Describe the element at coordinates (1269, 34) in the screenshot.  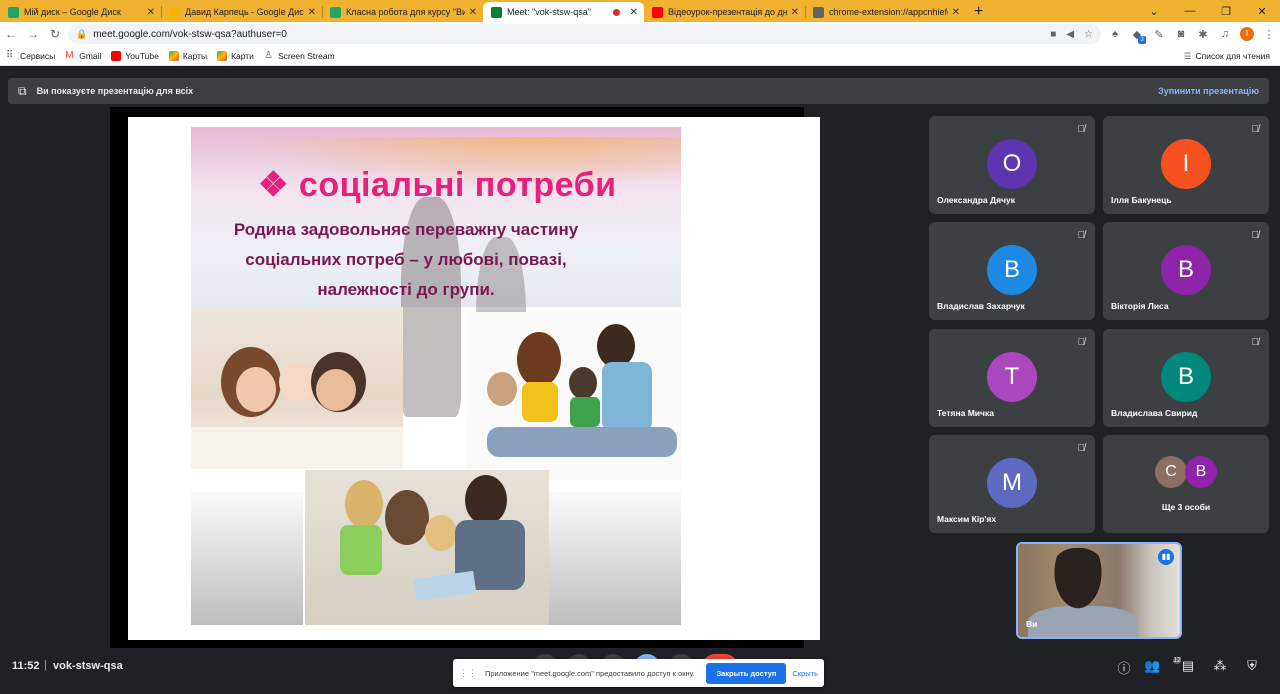
I see `menu-icon: ⋮` at that location.